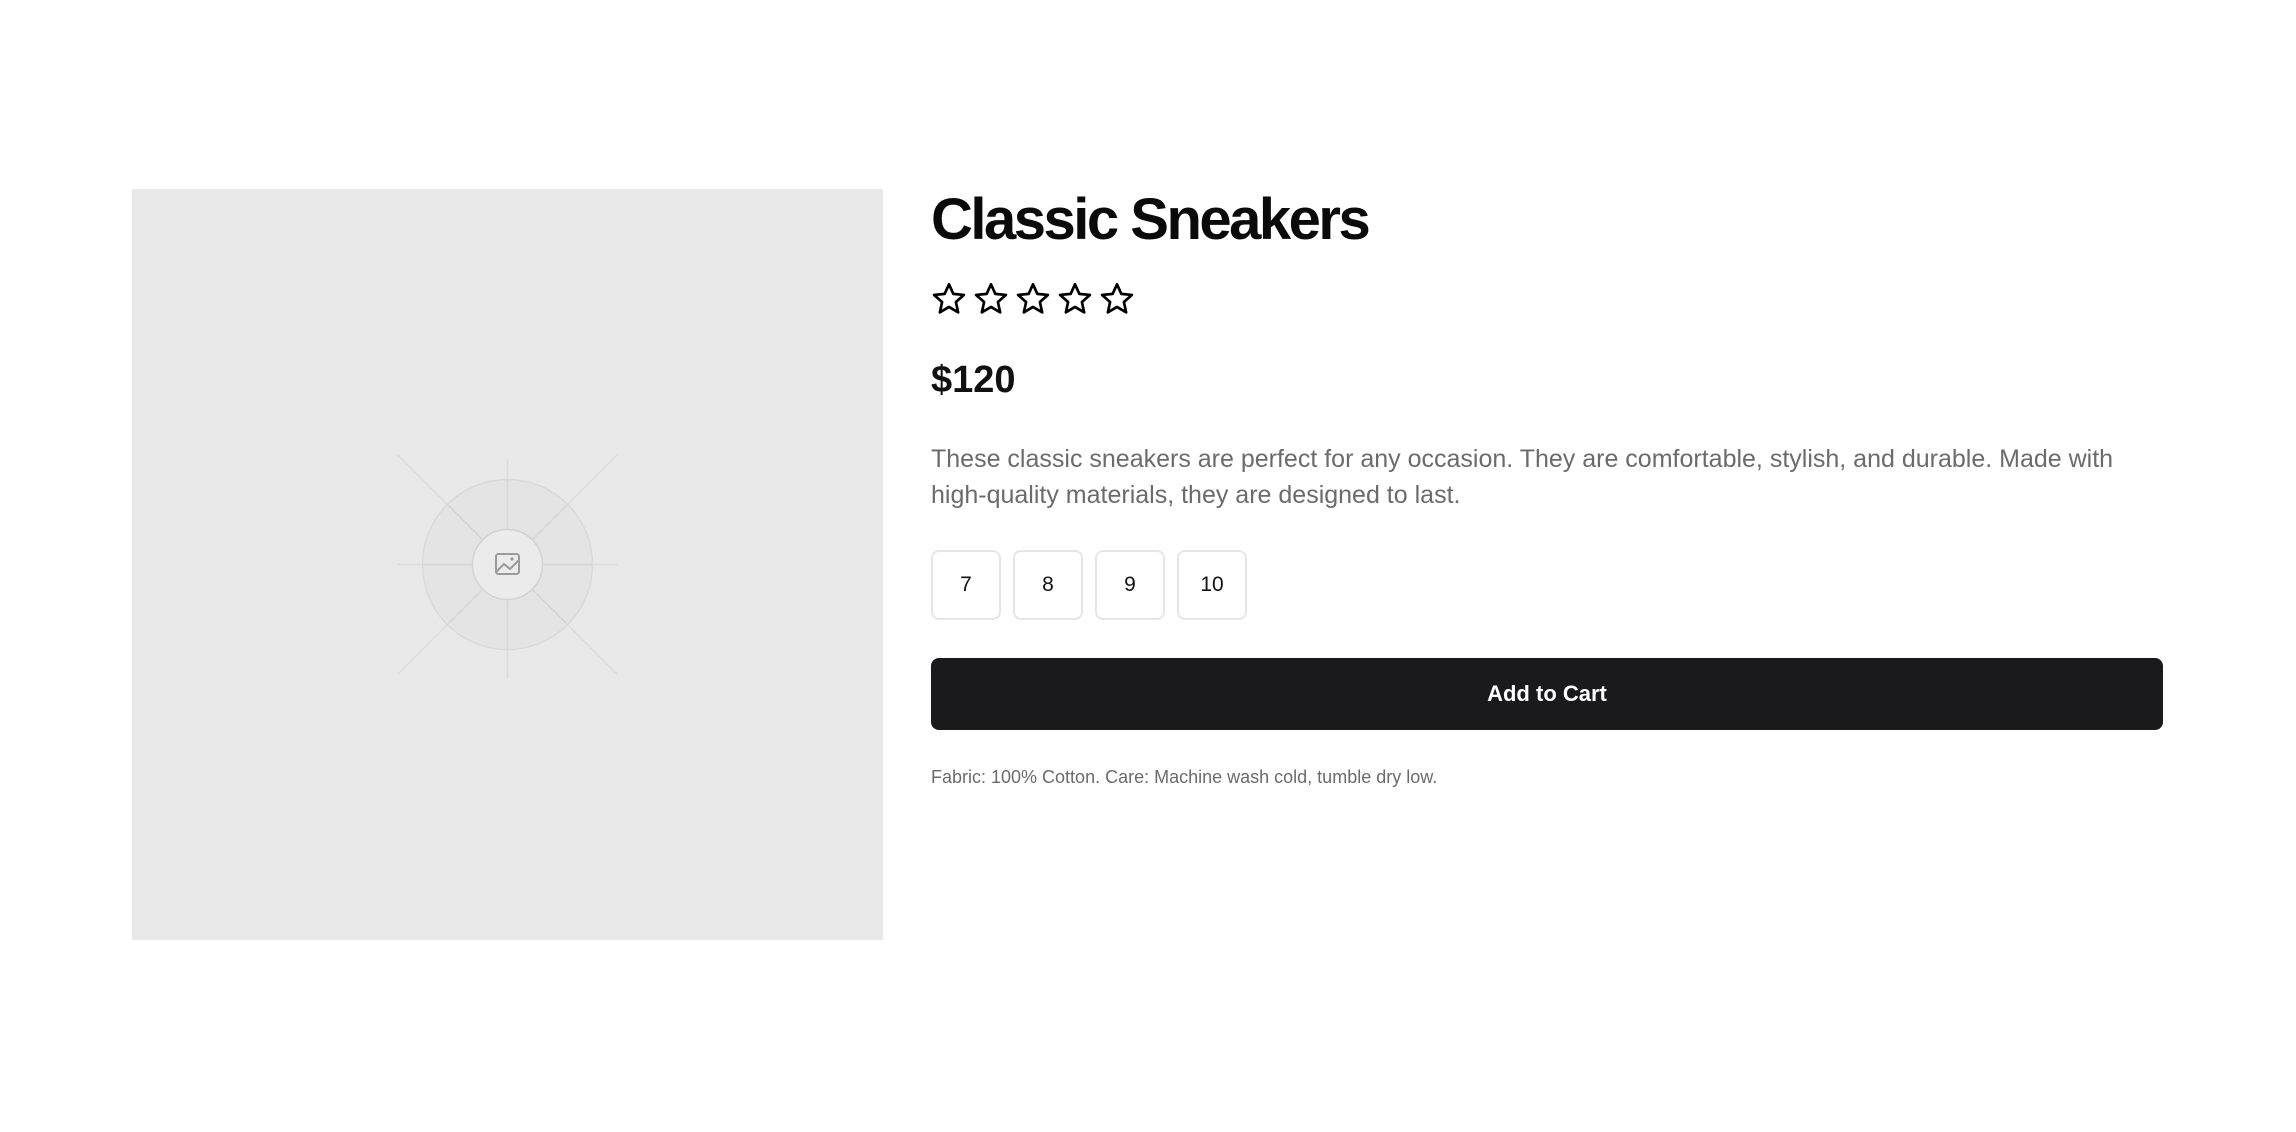 The image size is (2296, 1132). What do you see at coordinates (973, 380) in the screenshot?
I see `product-price: $120` at bounding box center [973, 380].